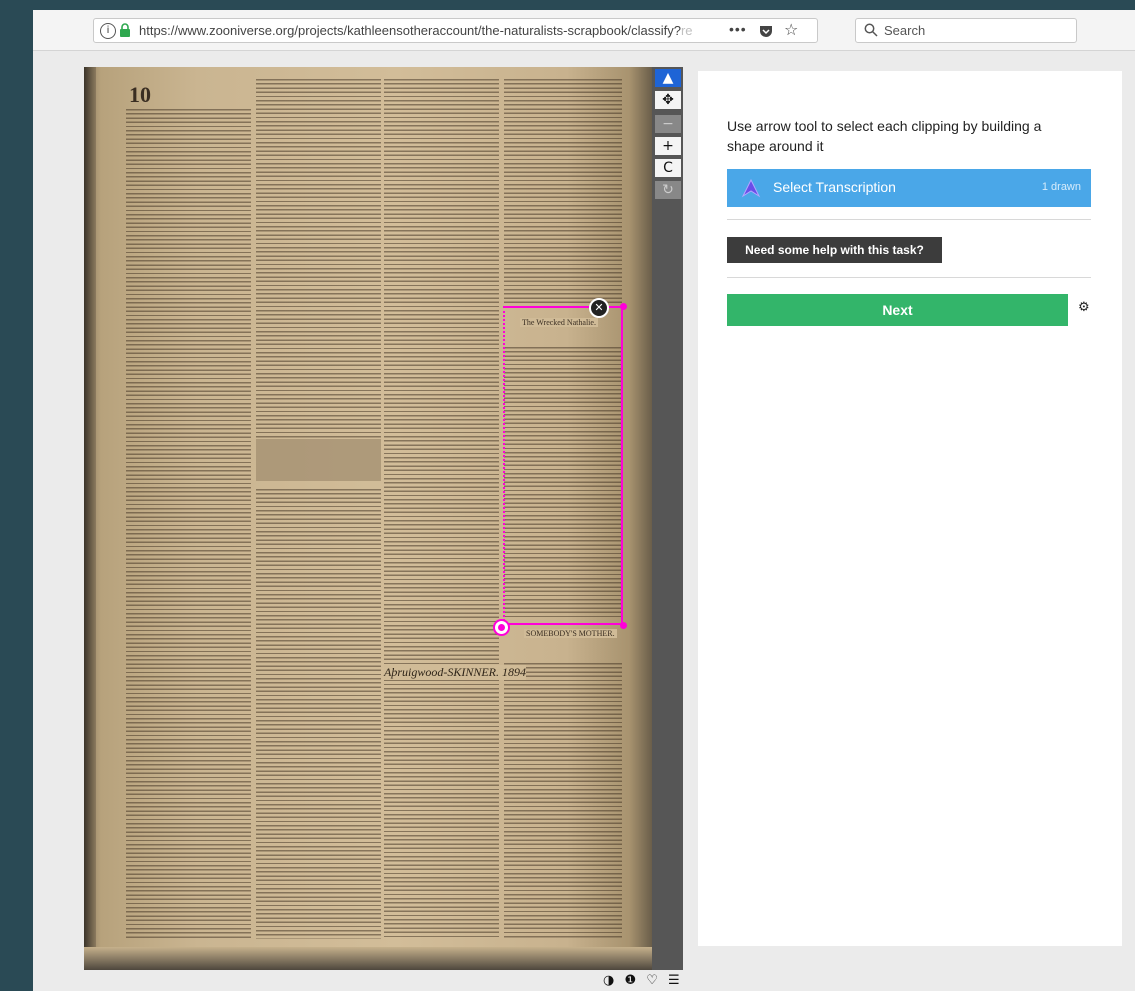 This screenshot has height=991, width=1135. Describe the element at coordinates (599, 308) in the screenshot. I see `delete-shape-icon: ✕` at that location.